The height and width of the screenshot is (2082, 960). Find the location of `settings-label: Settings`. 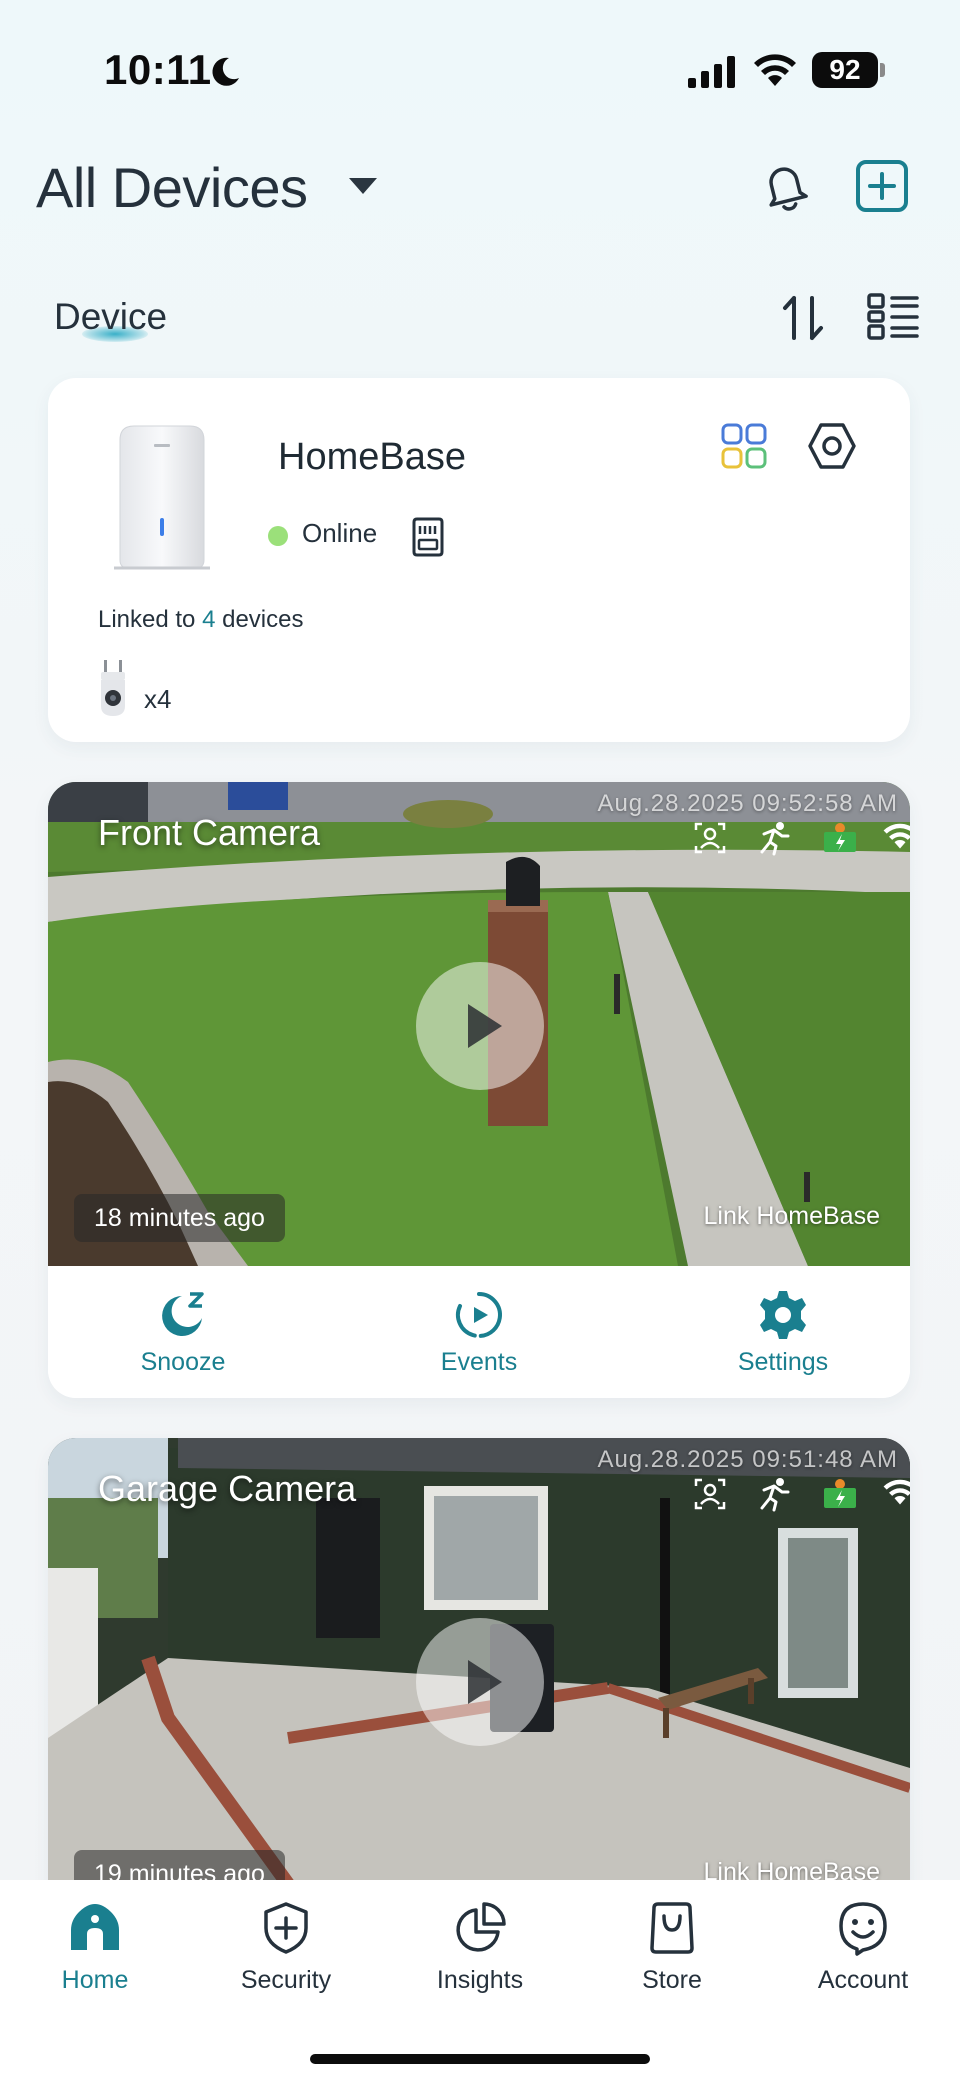

settings-label: Settings is located at coordinates (783, 1362).